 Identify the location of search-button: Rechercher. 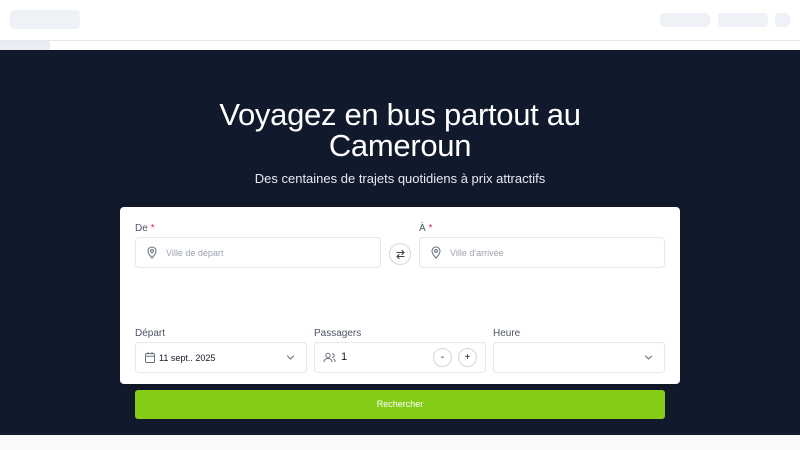
(400, 404).